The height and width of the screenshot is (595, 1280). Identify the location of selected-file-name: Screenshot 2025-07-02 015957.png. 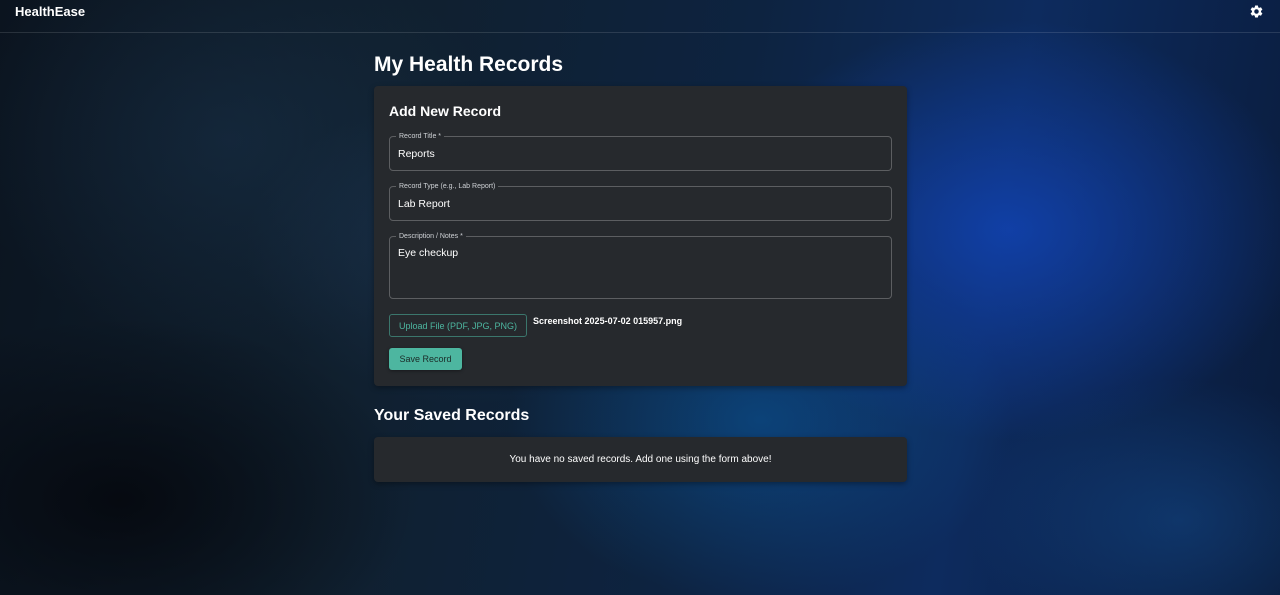
(608, 321).